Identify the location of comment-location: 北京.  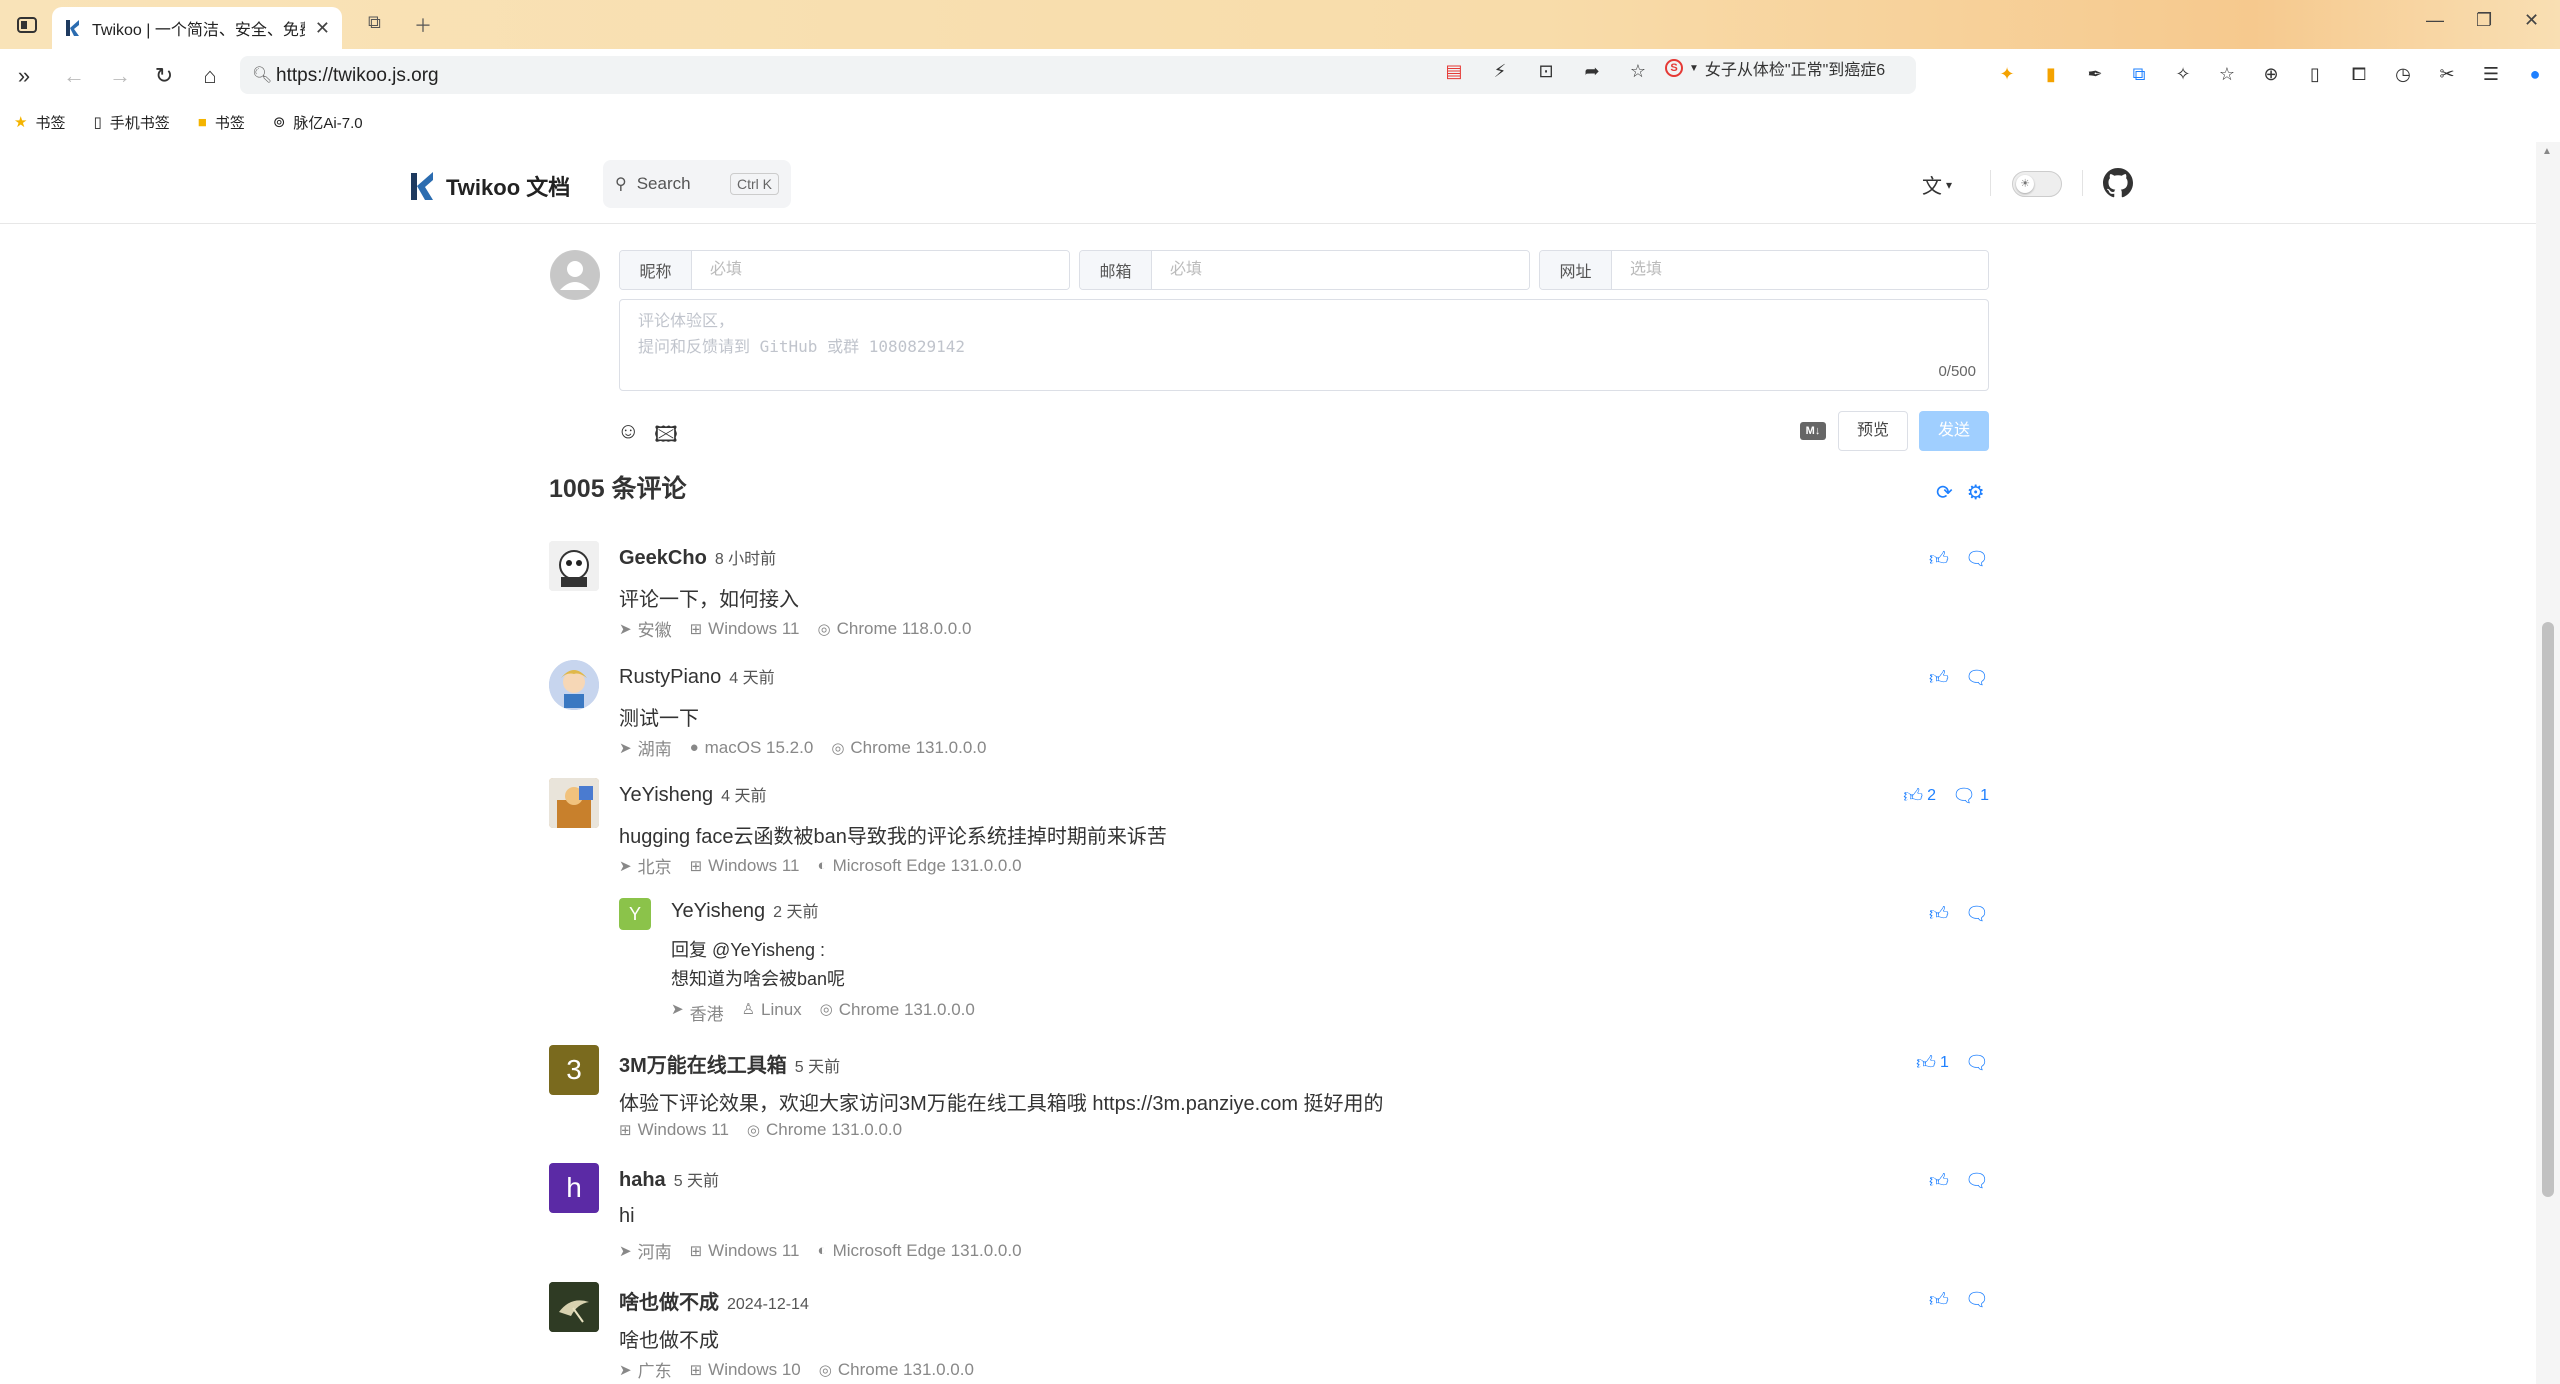
(654, 867).